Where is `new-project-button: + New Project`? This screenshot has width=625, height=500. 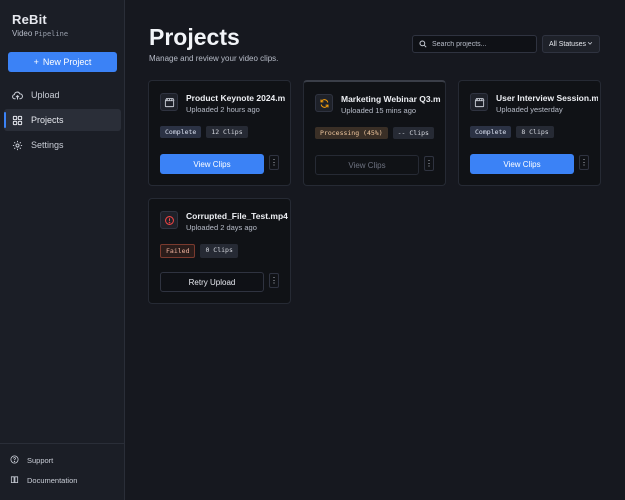 new-project-button: + New Project is located at coordinates (62, 62).